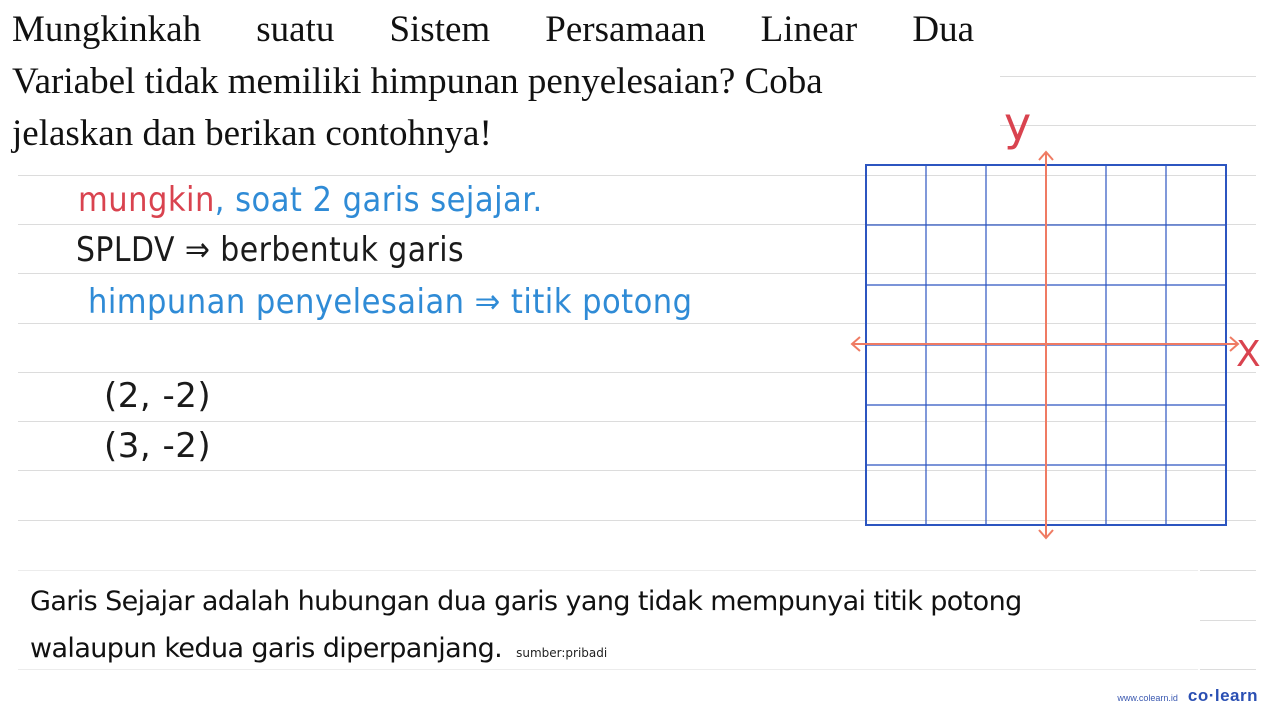  I want to click on question-line-3: jelaskan dan berikan contohnya!, so click(252, 133).